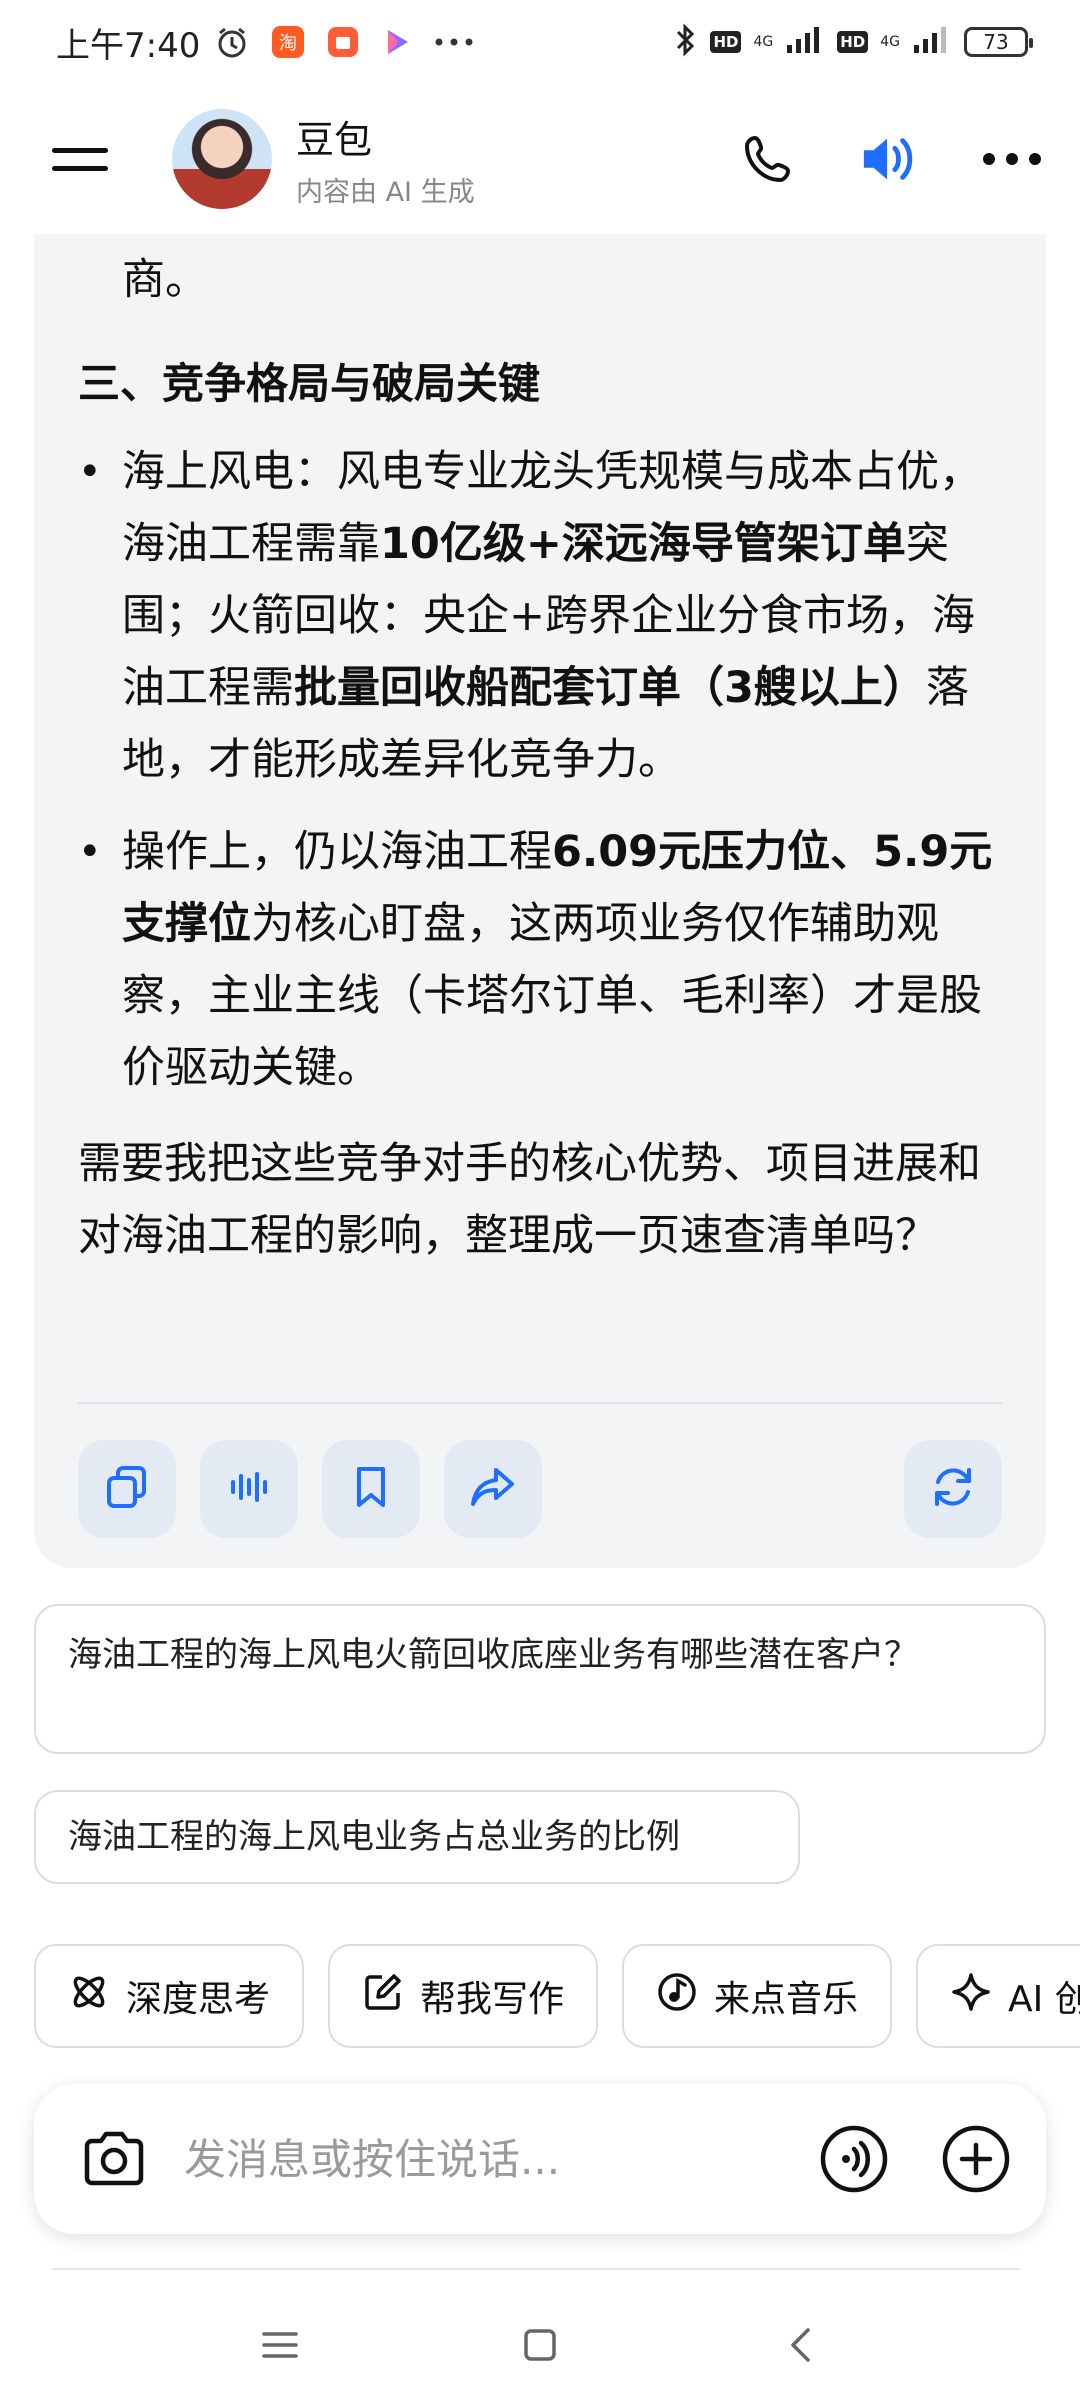 The height and width of the screenshot is (2400, 1080). What do you see at coordinates (501, 2159) in the screenshot?
I see `message-input` at bounding box center [501, 2159].